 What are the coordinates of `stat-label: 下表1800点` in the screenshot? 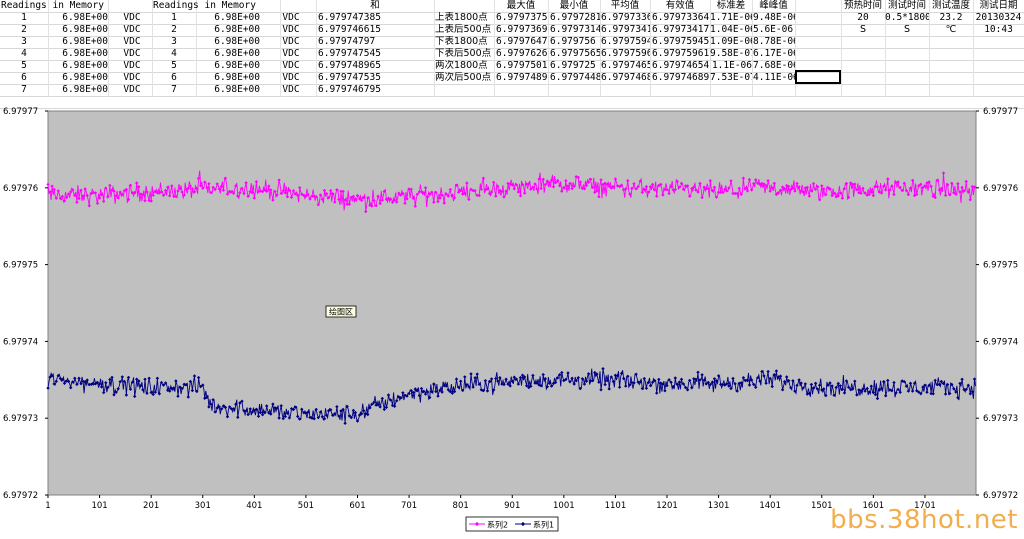 It's located at (461, 41).